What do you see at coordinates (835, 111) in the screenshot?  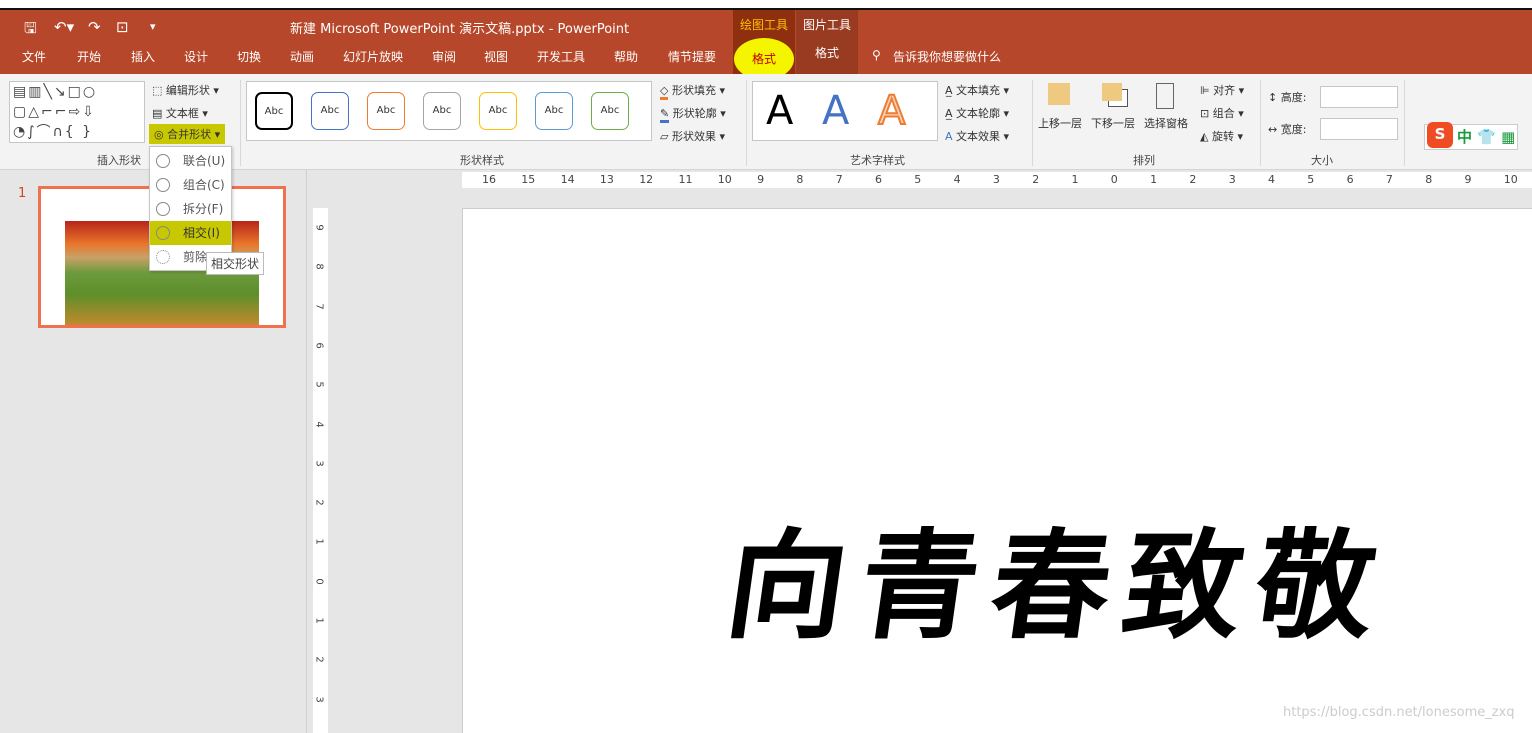 I see `wordart-sample-blue: A` at bounding box center [835, 111].